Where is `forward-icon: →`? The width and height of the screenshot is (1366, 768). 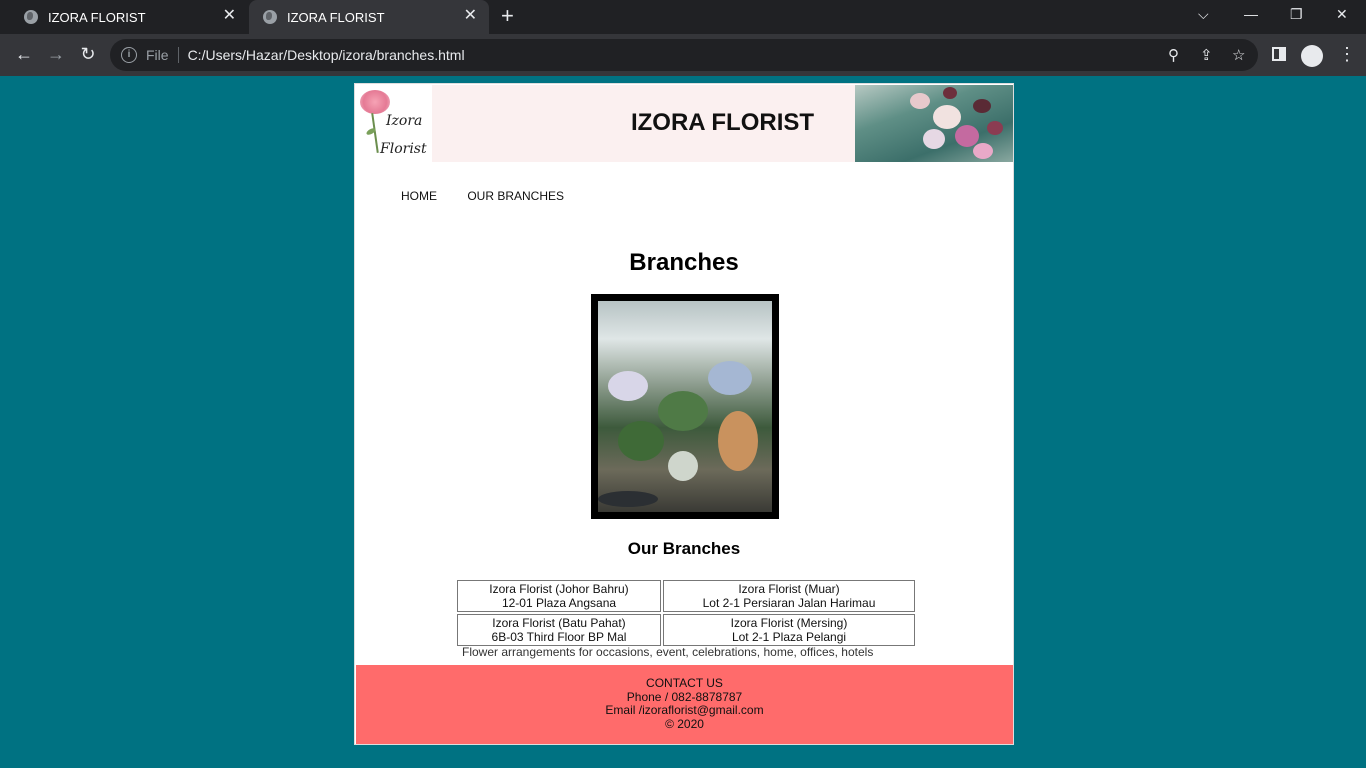 forward-icon: → is located at coordinates (56, 54).